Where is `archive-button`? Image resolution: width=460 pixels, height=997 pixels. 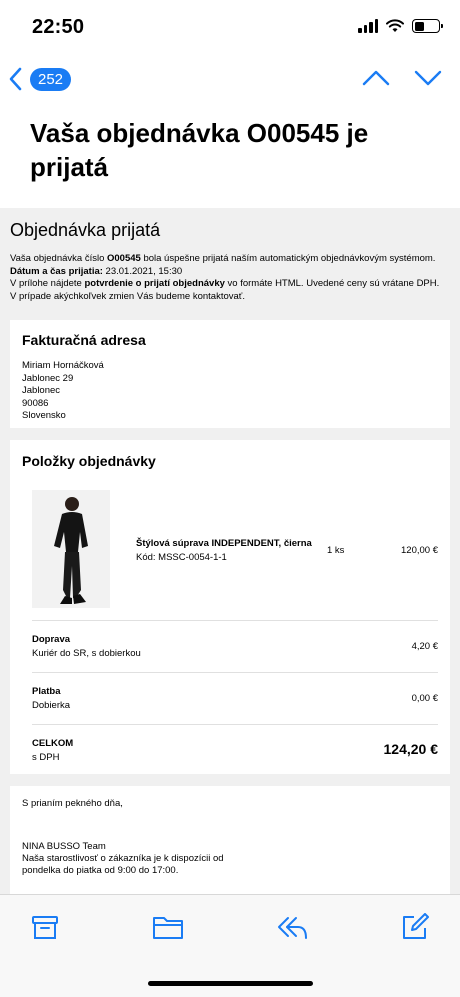
archive-button is located at coordinates (45, 929).